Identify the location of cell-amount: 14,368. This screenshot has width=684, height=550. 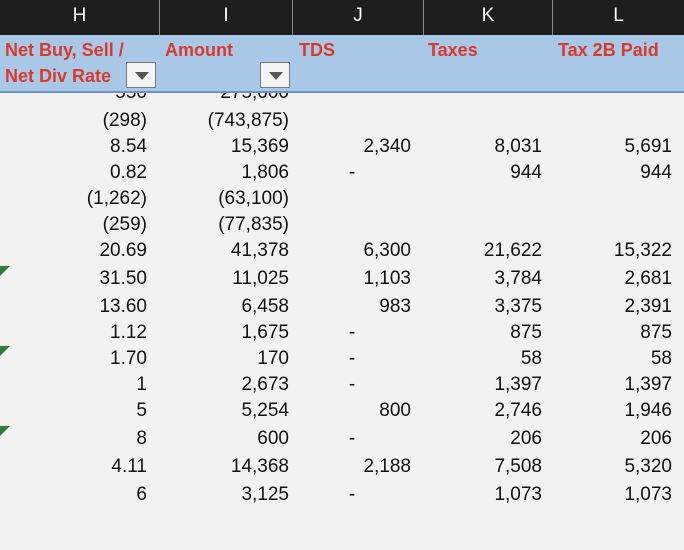
(224, 467).